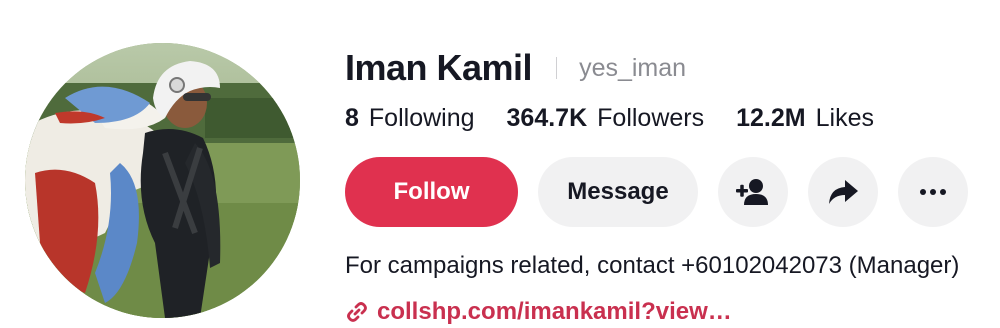 This screenshot has height=328, width=1000. I want to click on add-person-icon, so click(753, 192).